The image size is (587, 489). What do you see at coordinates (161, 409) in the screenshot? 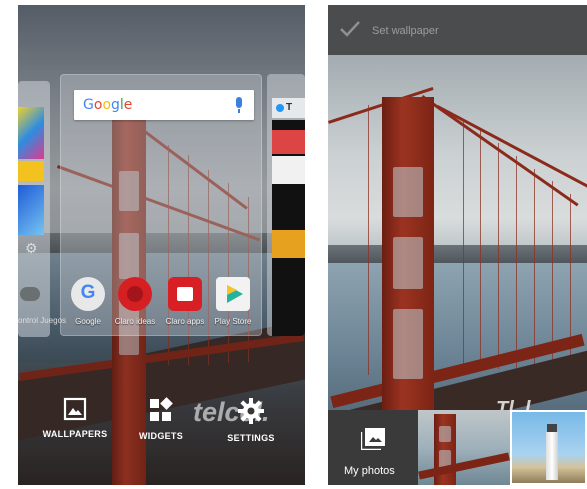
I see `widgets-icon` at bounding box center [161, 409].